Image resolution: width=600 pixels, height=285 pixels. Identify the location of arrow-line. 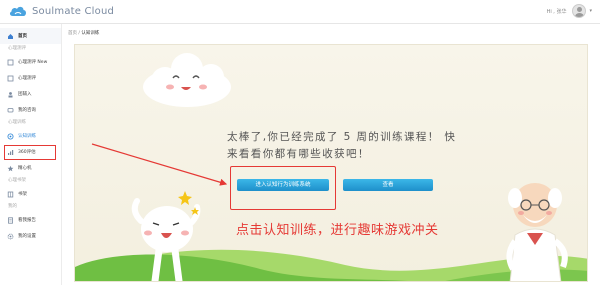
(159, 164).